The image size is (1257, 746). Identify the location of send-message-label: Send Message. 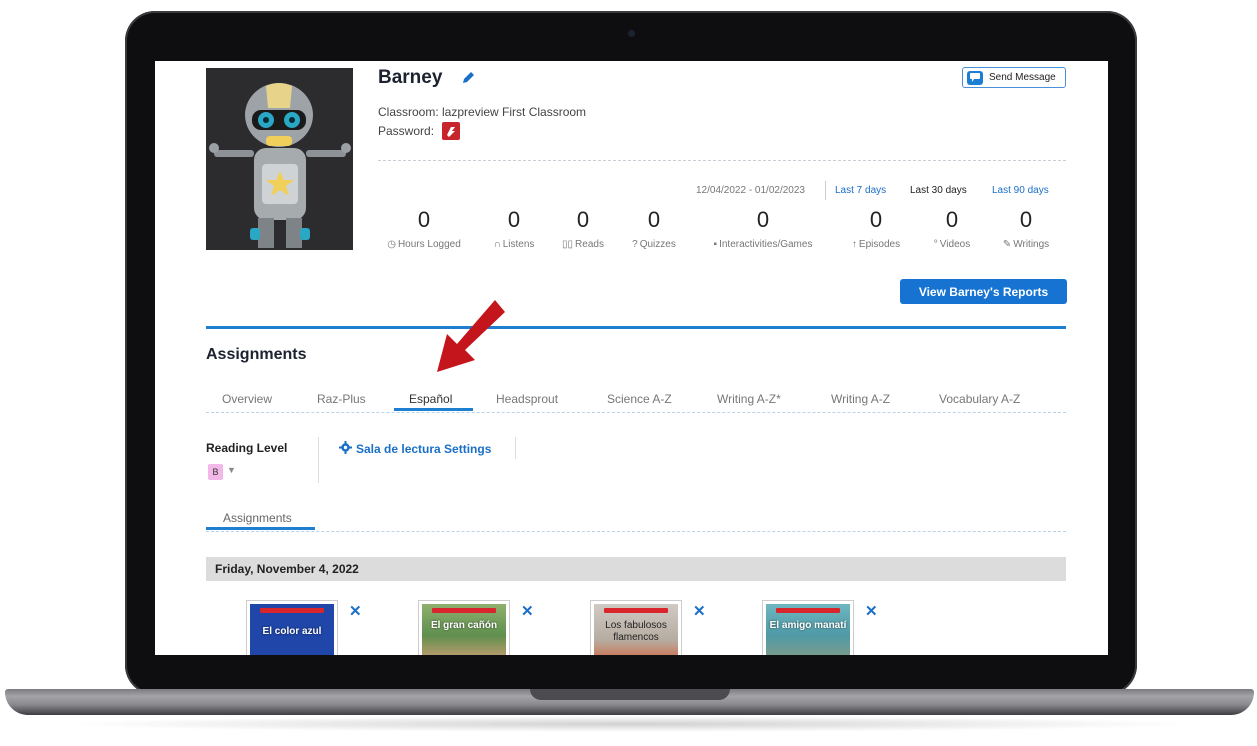
(1022, 77).